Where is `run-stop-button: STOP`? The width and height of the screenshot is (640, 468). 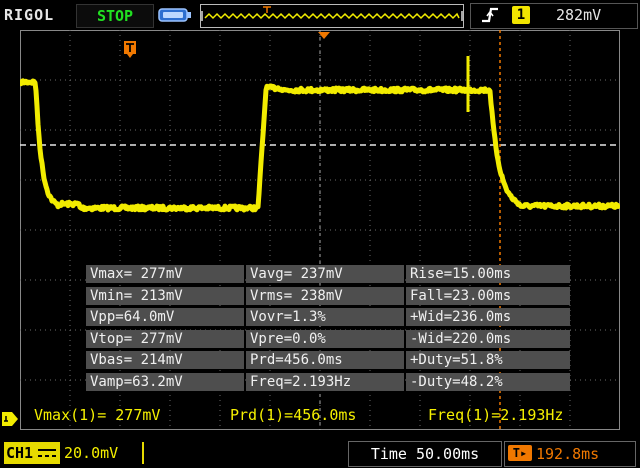 run-stop-button: STOP is located at coordinates (115, 16).